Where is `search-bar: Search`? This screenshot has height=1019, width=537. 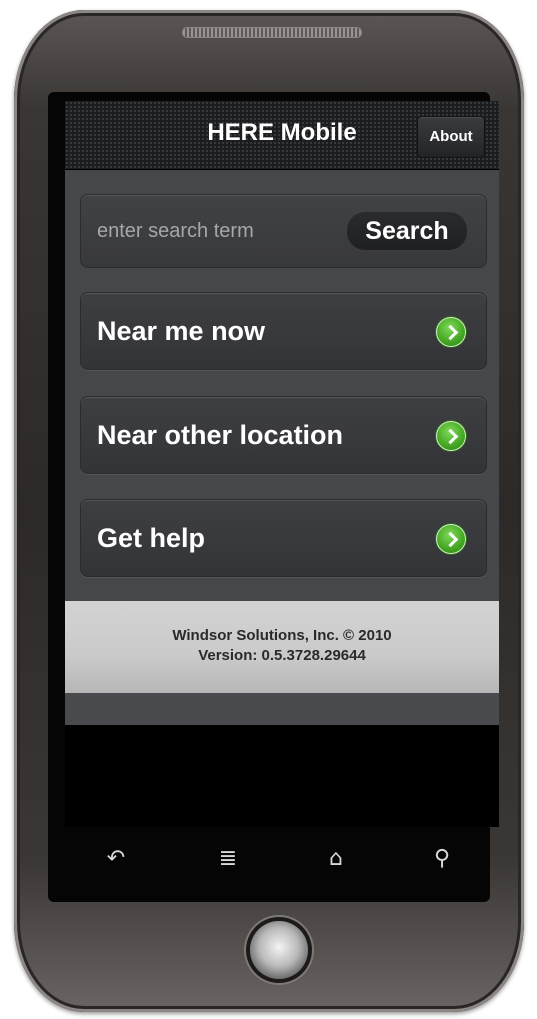
search-bar: Search is located at coordinates (283, 231).